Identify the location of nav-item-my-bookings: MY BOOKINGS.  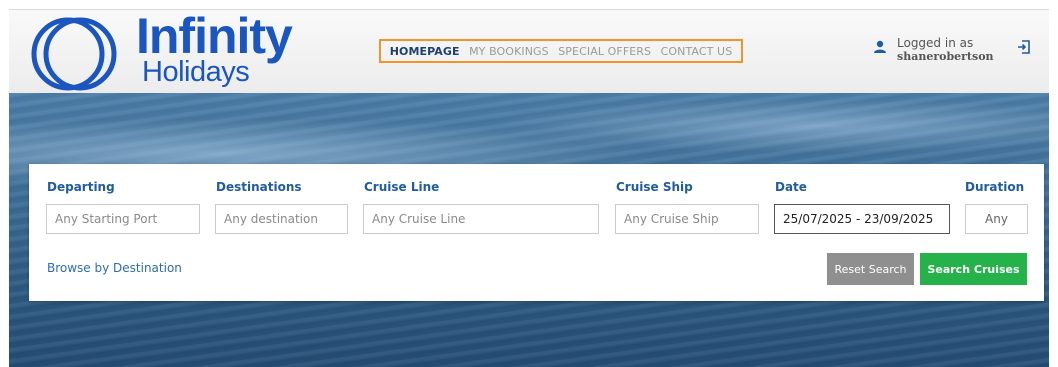
(509, 51).